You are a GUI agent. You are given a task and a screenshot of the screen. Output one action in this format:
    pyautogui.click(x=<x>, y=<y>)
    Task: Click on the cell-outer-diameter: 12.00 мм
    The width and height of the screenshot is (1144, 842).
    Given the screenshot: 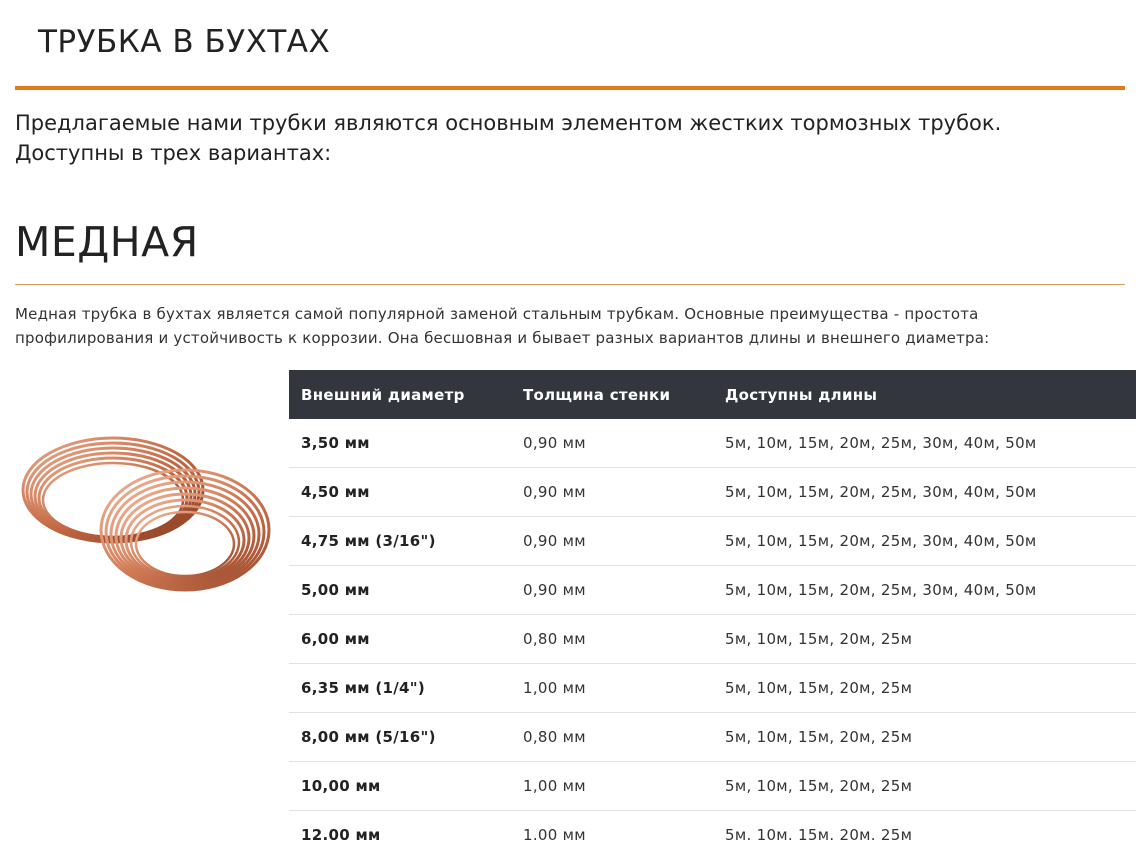 What is the action you would take?
    pyautogui.click(x=400, y=826)
    